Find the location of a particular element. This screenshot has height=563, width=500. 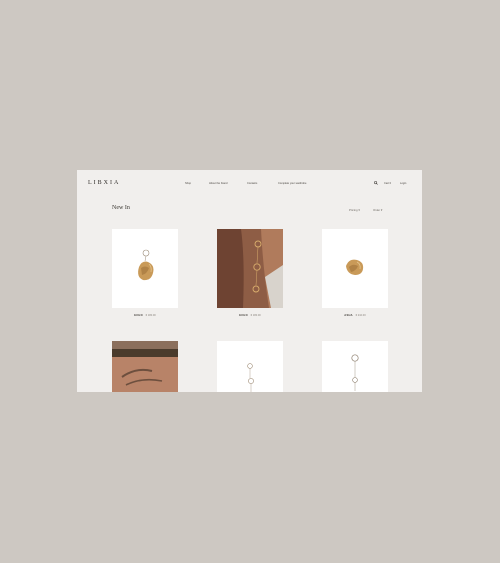

nav-link-about: About the brand is located at coordinates (218, 183).